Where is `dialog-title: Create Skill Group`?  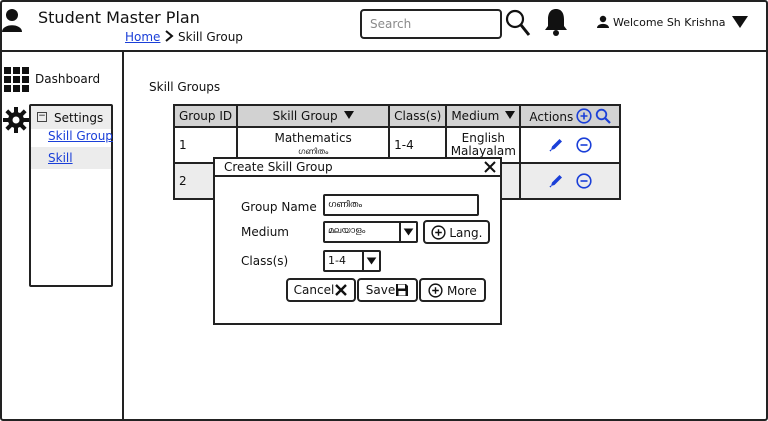
dialog-title: Create Skill Group is located at coordinates (278, 167).